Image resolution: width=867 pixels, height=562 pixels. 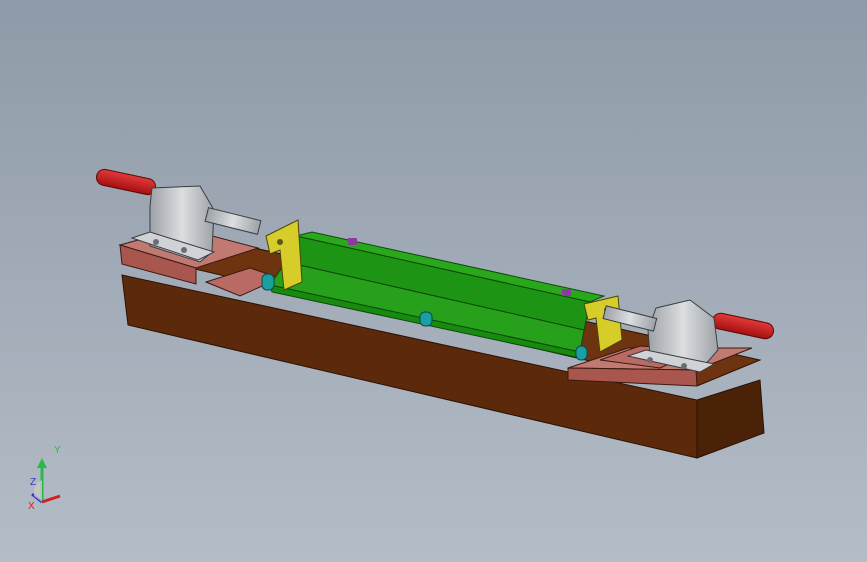 I want to click on x-axis-label: X, so click(x=31, y=506).